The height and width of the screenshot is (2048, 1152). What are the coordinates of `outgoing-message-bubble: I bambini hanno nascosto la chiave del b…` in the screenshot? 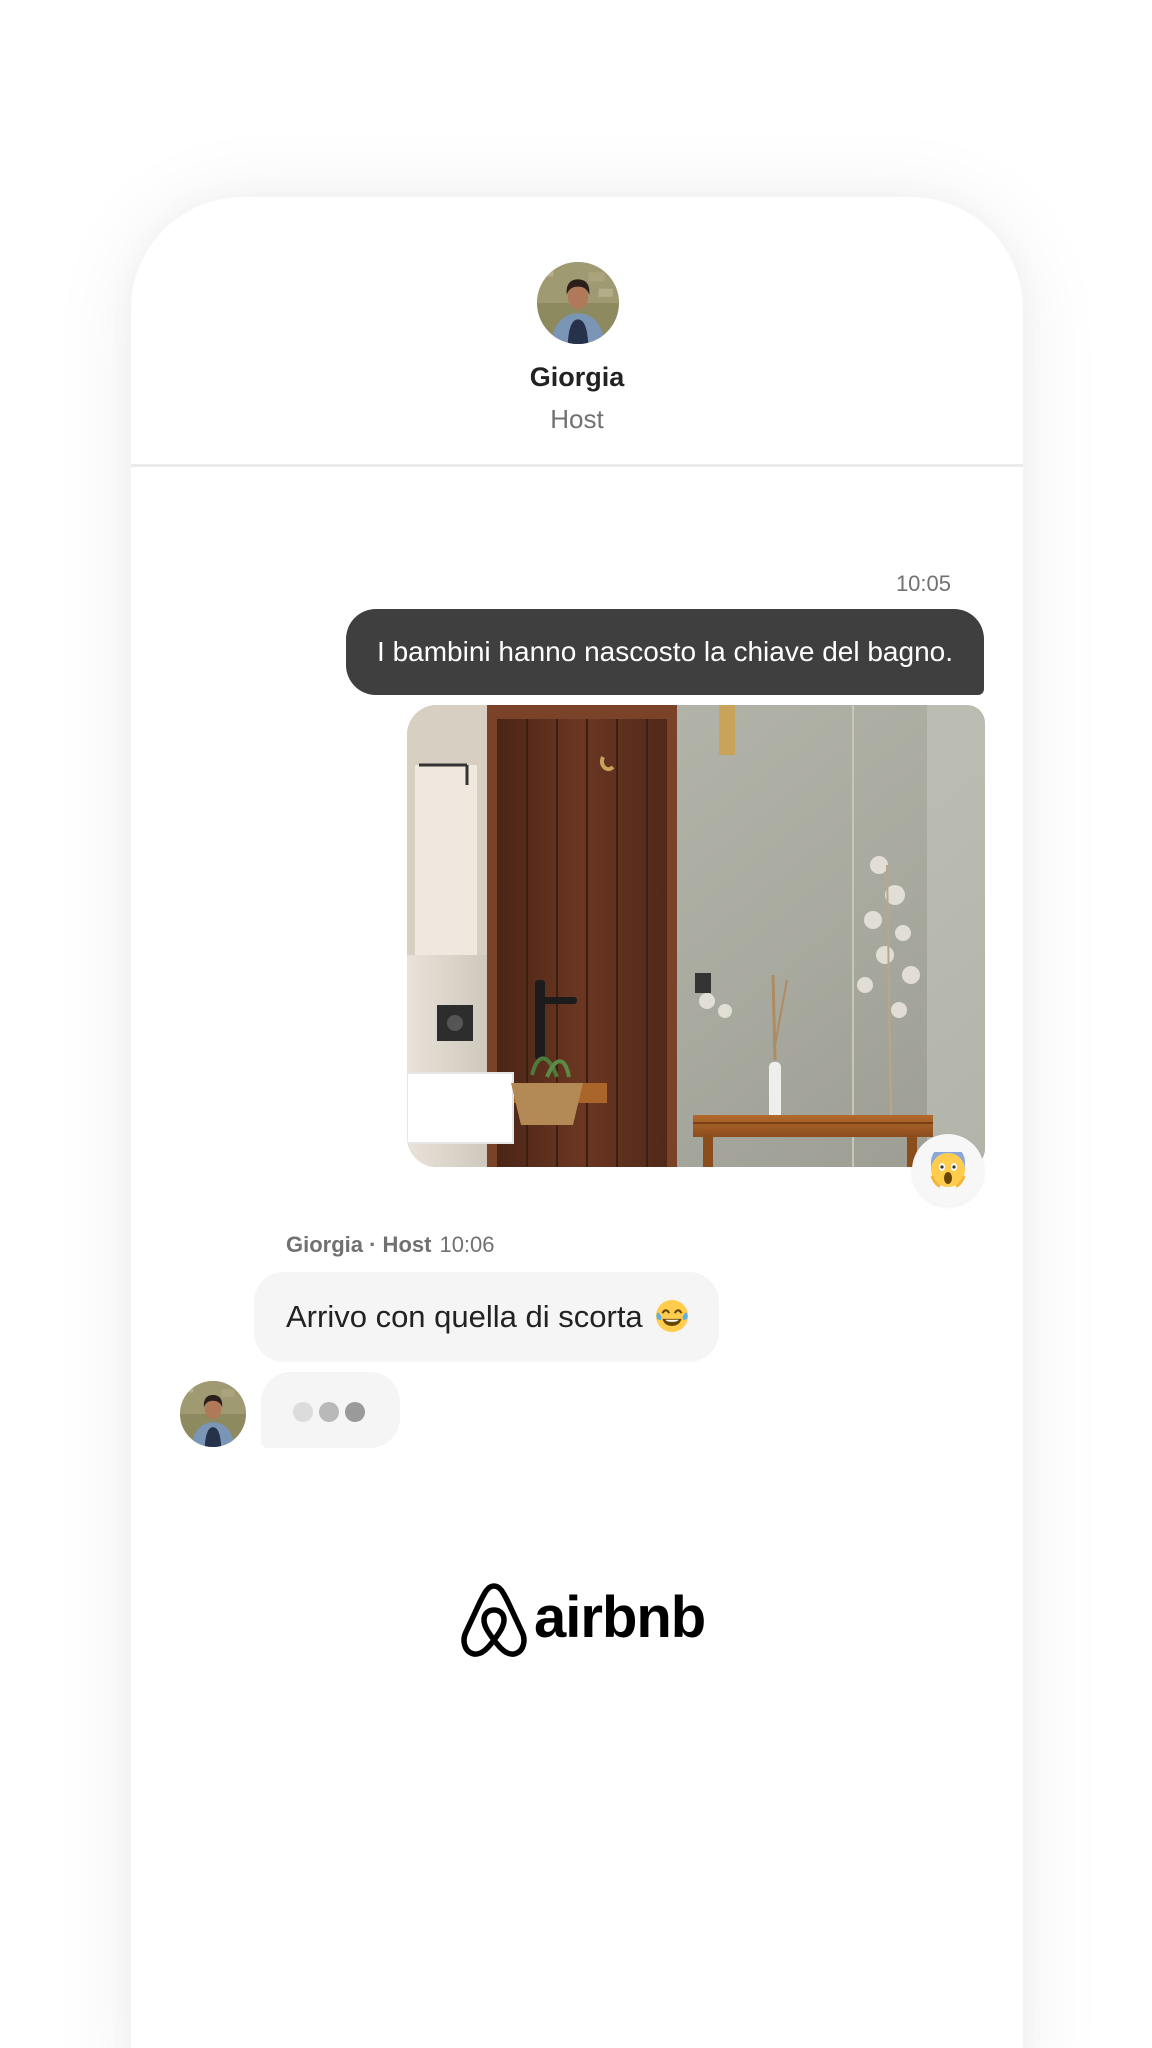 It's located at (665, 652).